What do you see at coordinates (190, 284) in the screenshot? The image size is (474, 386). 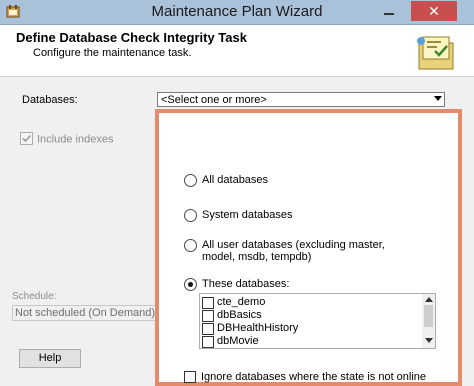 I see `radio-these-databases` at bounding box center [190, 284].